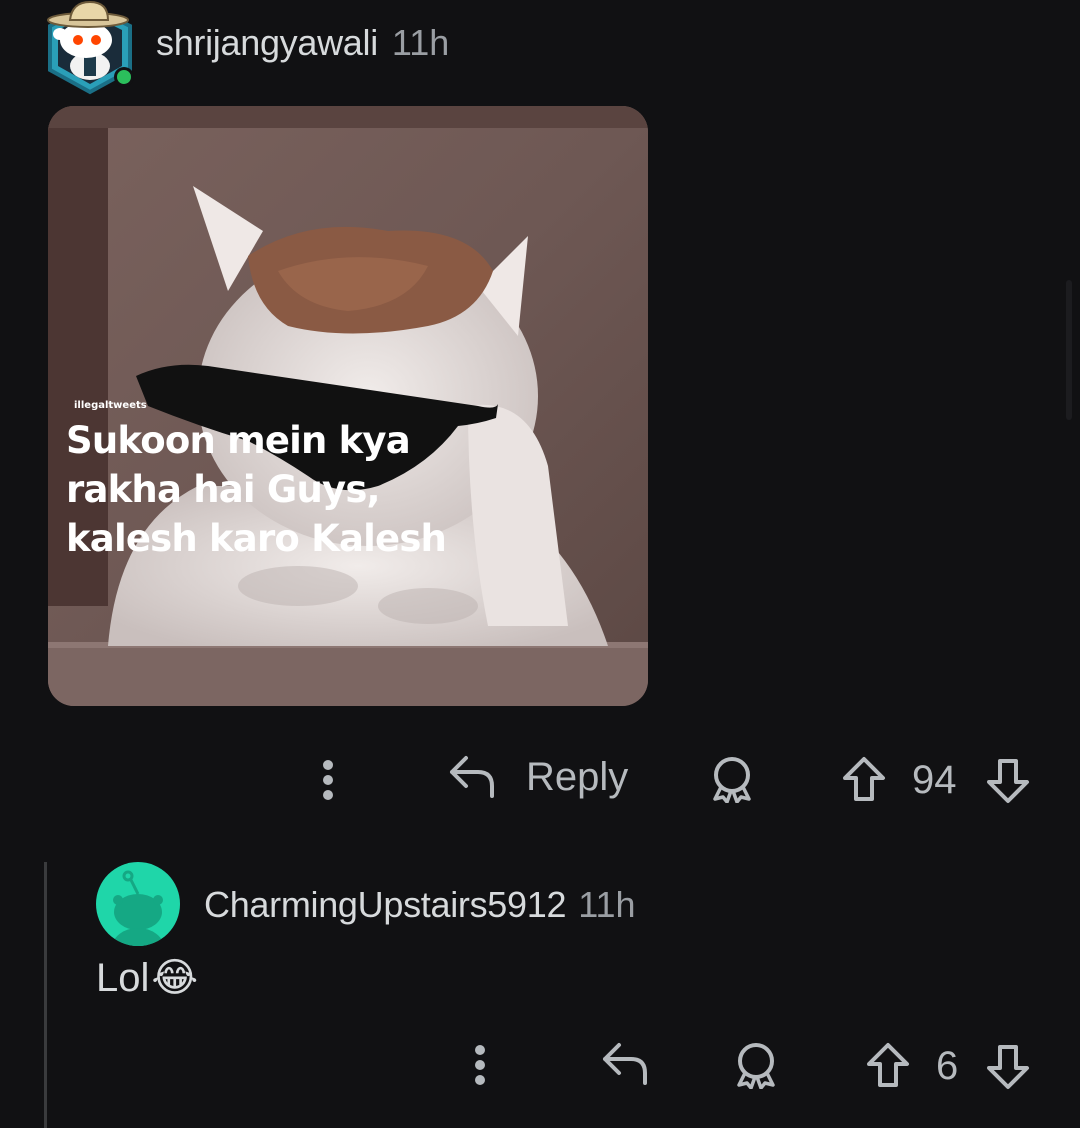  I want to click on comment-text: Lol, so click(123, 977).